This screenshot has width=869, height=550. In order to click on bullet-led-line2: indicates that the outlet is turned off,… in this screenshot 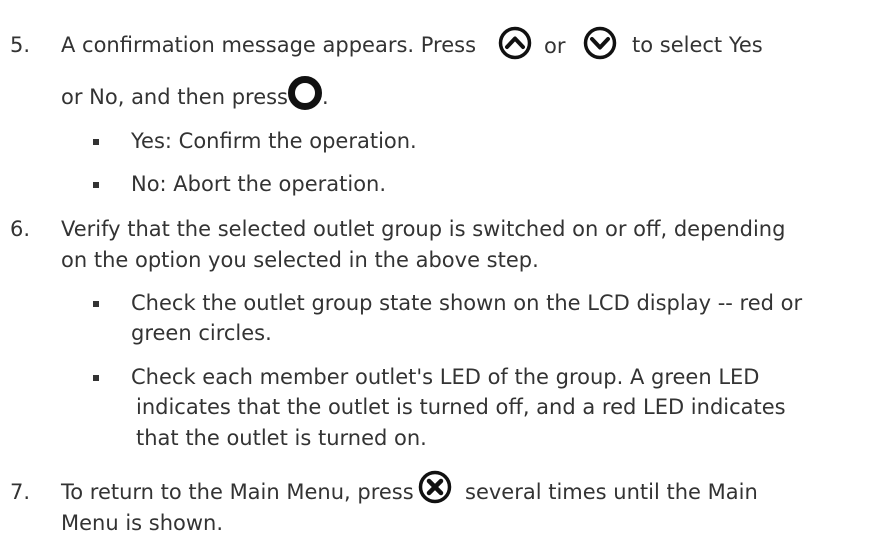, I will do `click(461, 407)`.